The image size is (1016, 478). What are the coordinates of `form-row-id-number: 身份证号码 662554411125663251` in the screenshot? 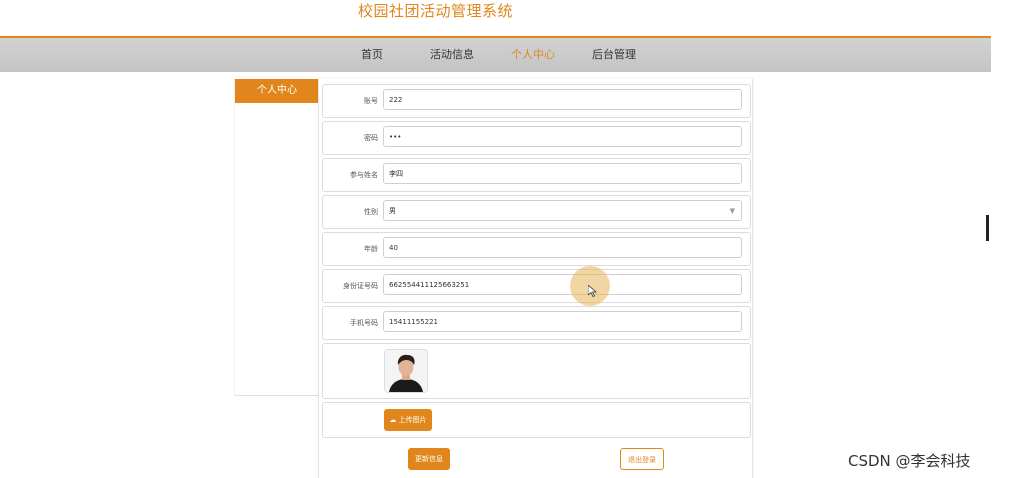 It's located at (536, 286).